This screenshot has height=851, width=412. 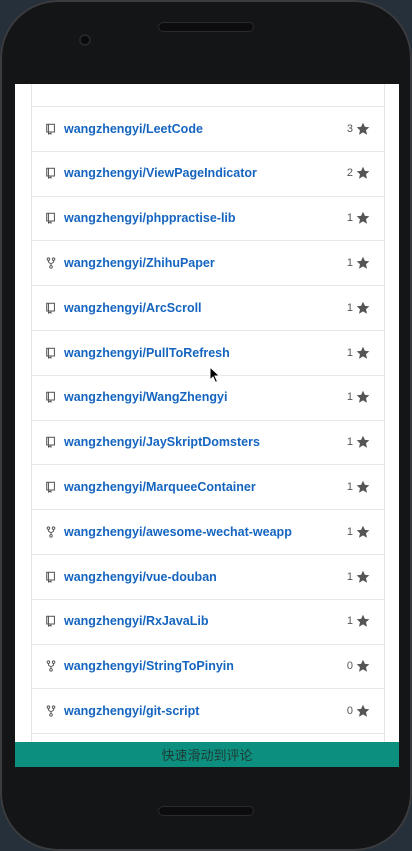 I want to click on repo-list-item: wangzhengyi/WangZhengyi 1, so click(x=208, y=396).